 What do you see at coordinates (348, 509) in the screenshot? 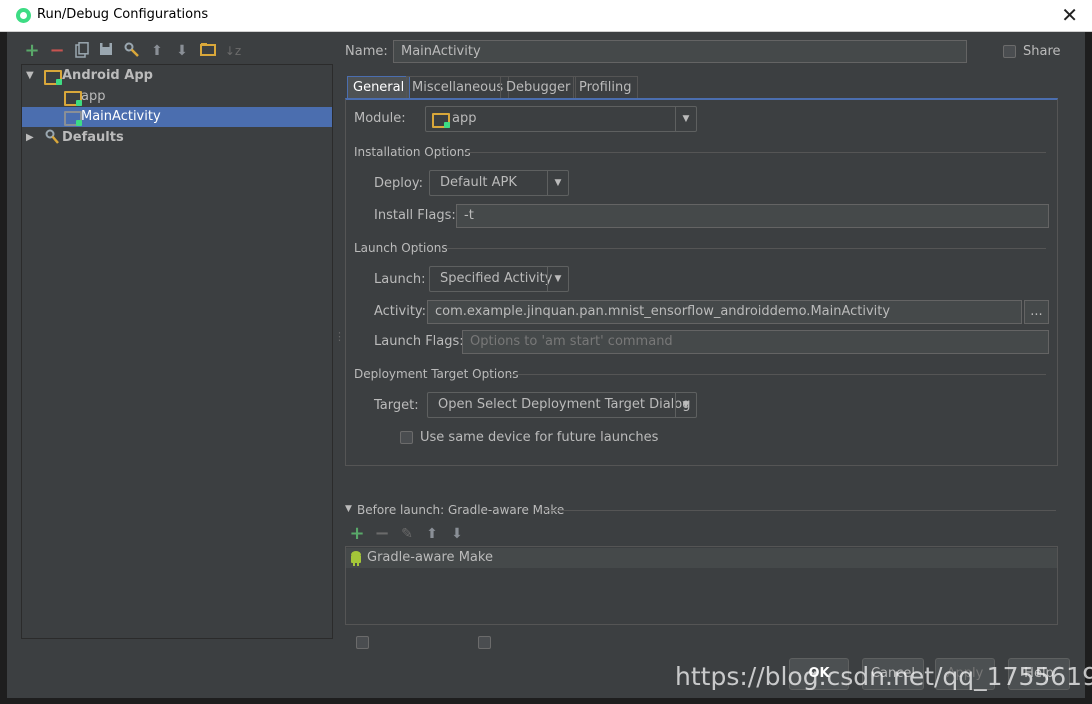
I see `collapse-arrow-icon: ▼` at bounding box center [348, 509].